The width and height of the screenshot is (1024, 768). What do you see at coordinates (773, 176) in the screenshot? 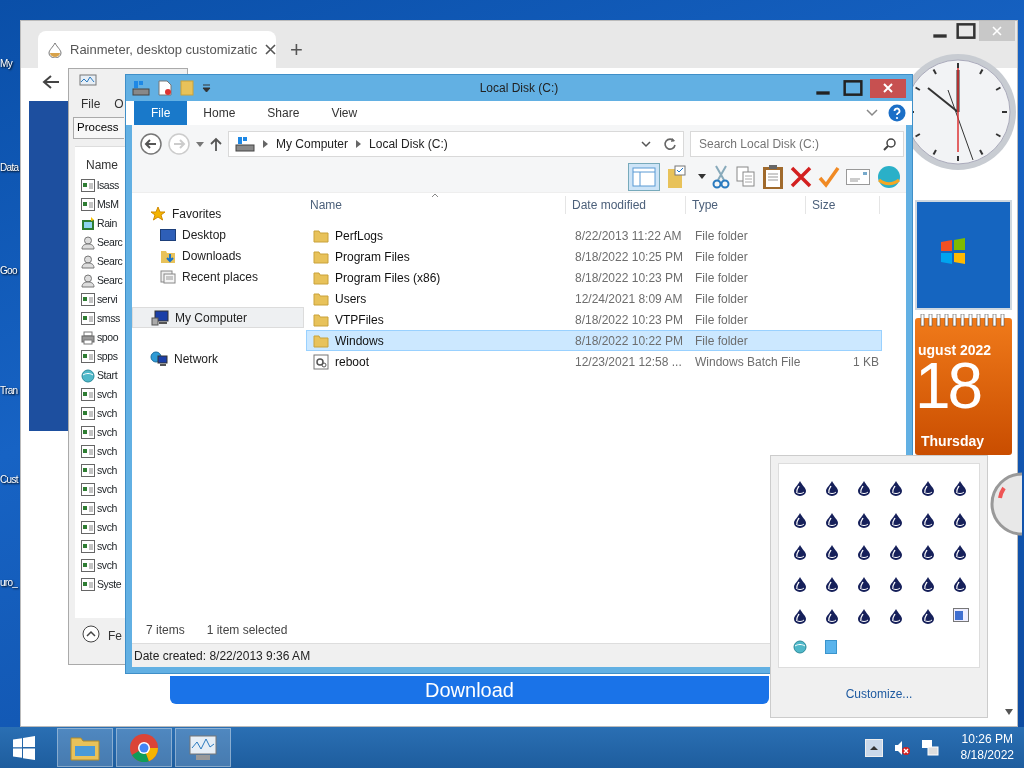
I see `clipboard-icon` at bounding box center [773, 176].